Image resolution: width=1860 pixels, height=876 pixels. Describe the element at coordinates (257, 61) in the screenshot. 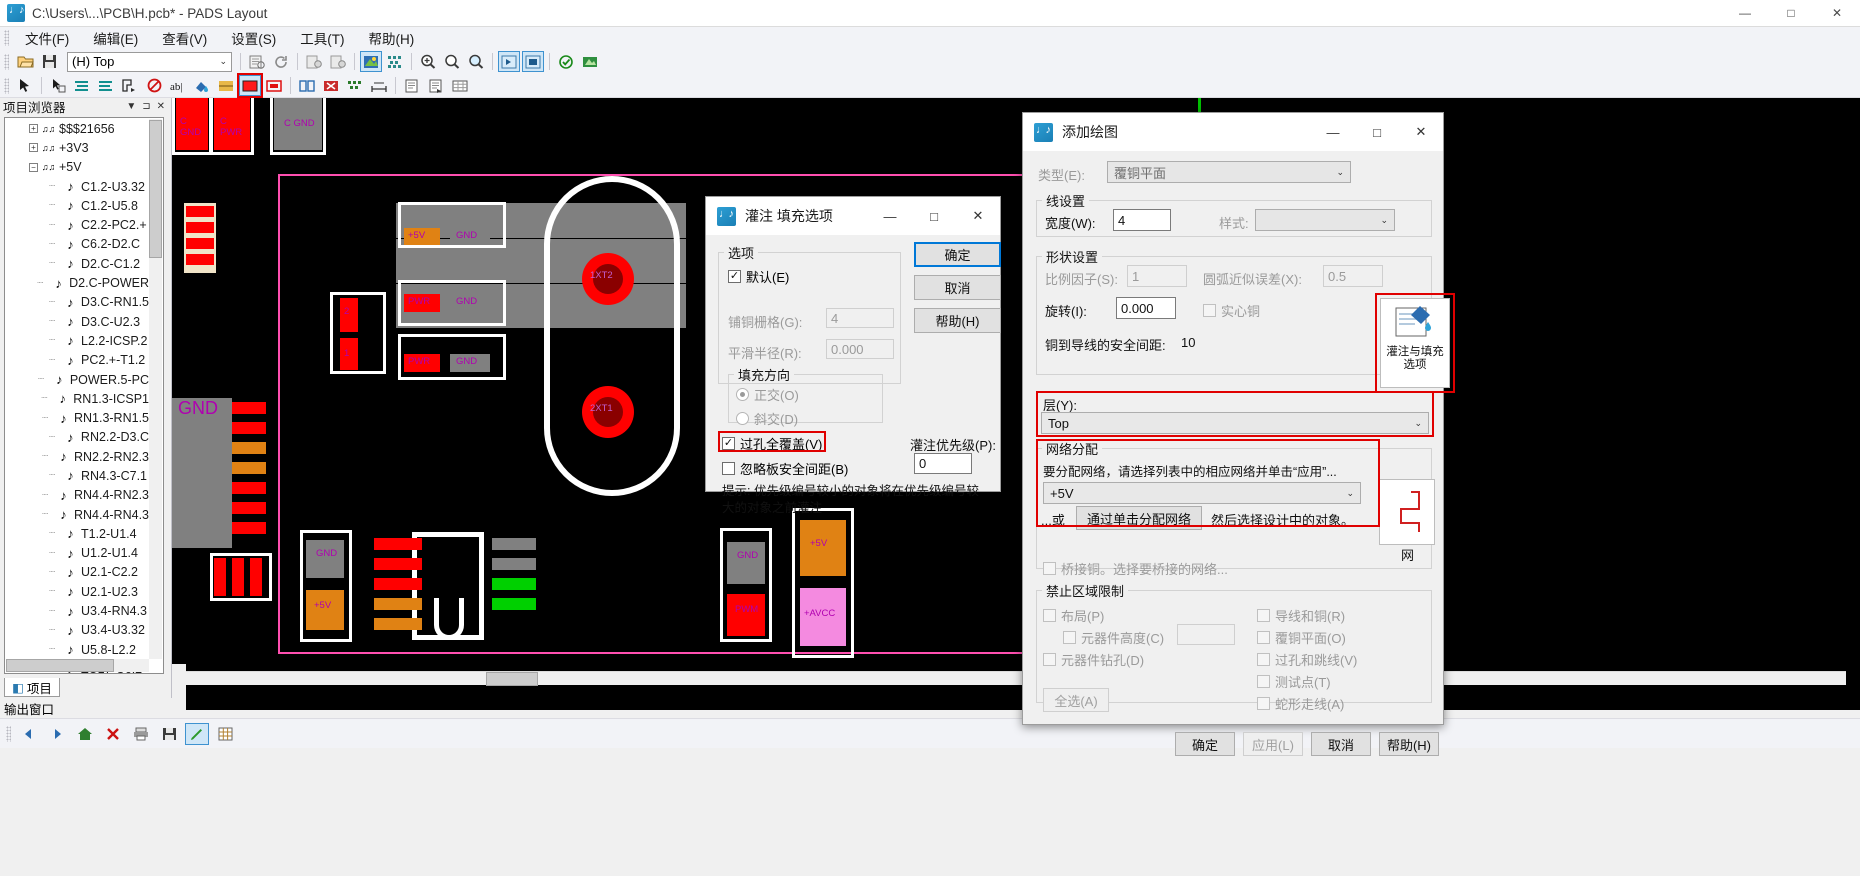

I see `properties-icon` at that location.